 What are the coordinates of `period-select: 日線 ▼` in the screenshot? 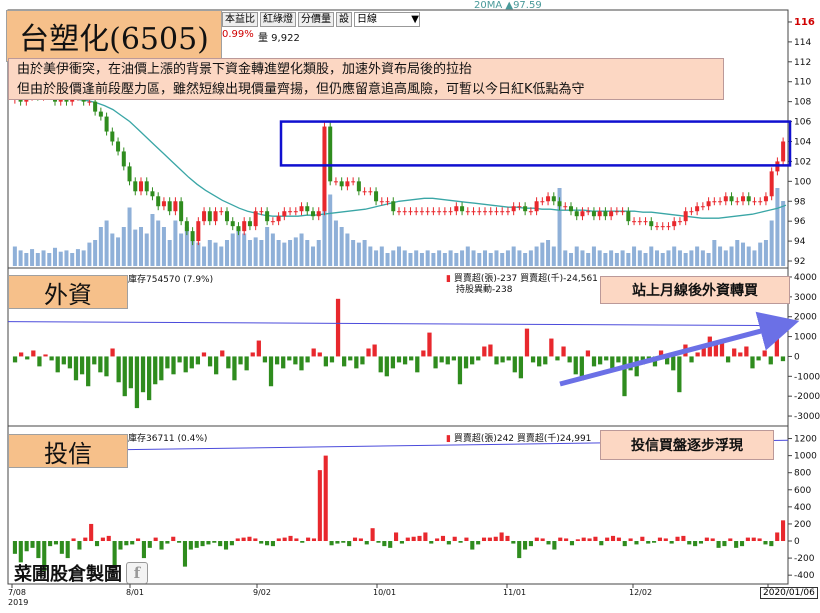 It's located at (387, 19).